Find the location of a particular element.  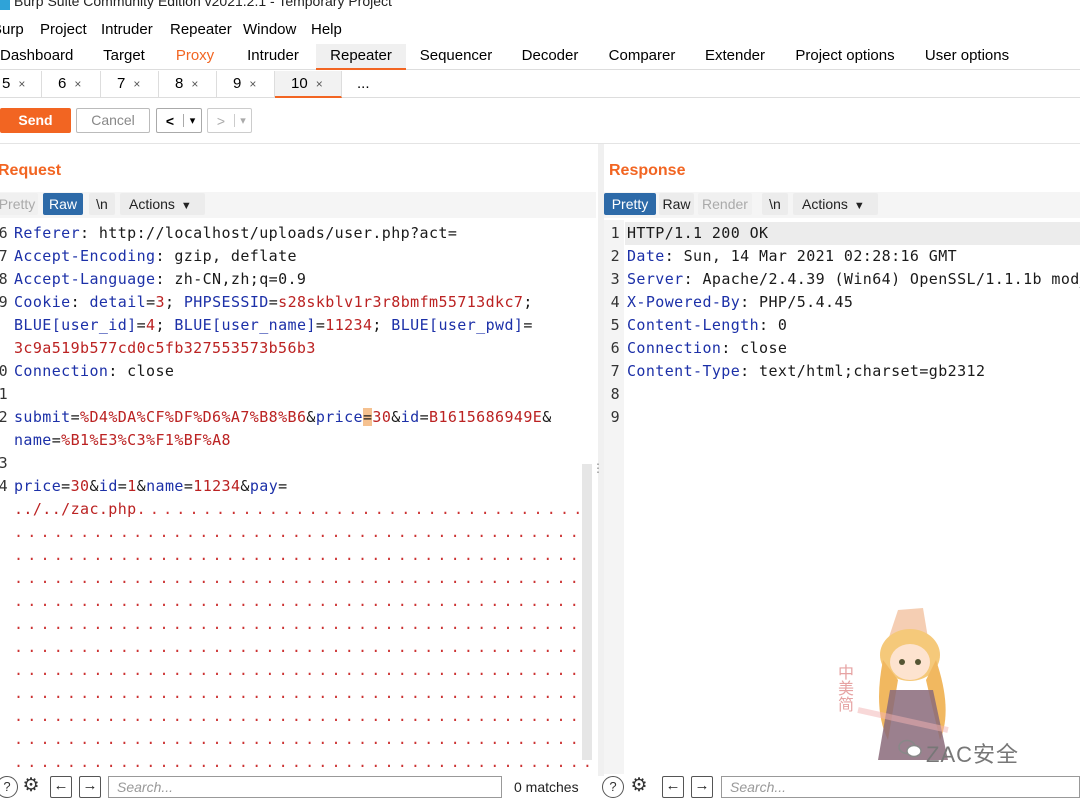

response-tab-newline: \n is located at coordinates (775, 204).